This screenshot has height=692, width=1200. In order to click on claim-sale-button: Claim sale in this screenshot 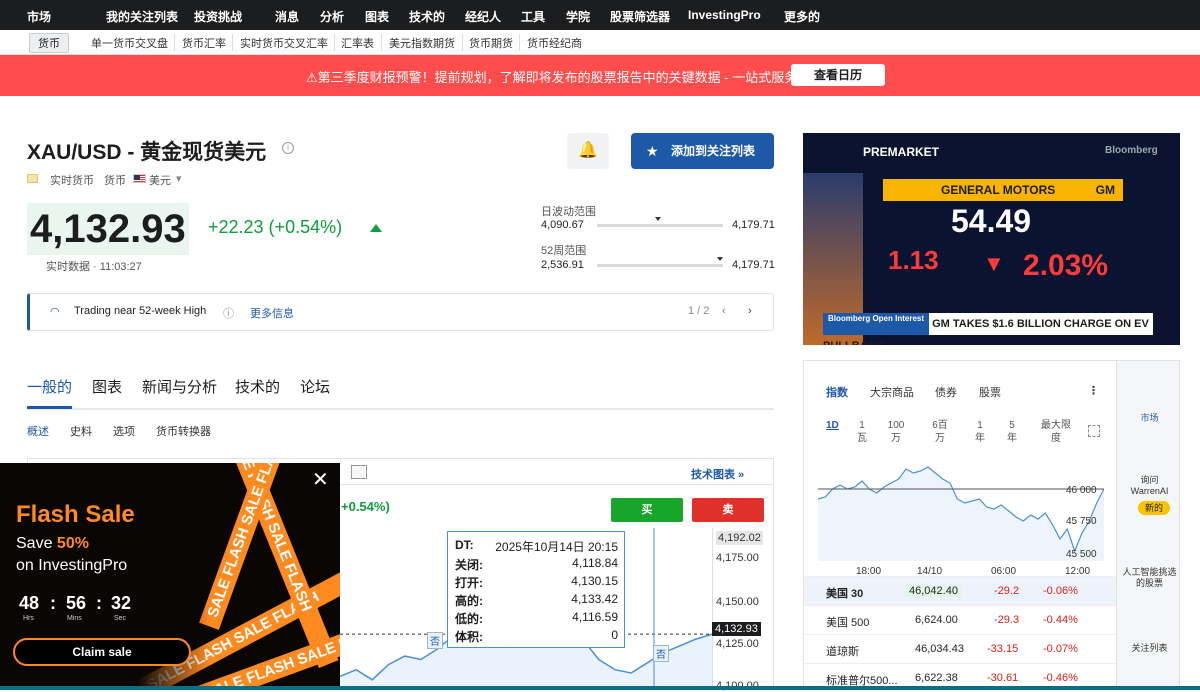, I will do `click(102, 652)`.